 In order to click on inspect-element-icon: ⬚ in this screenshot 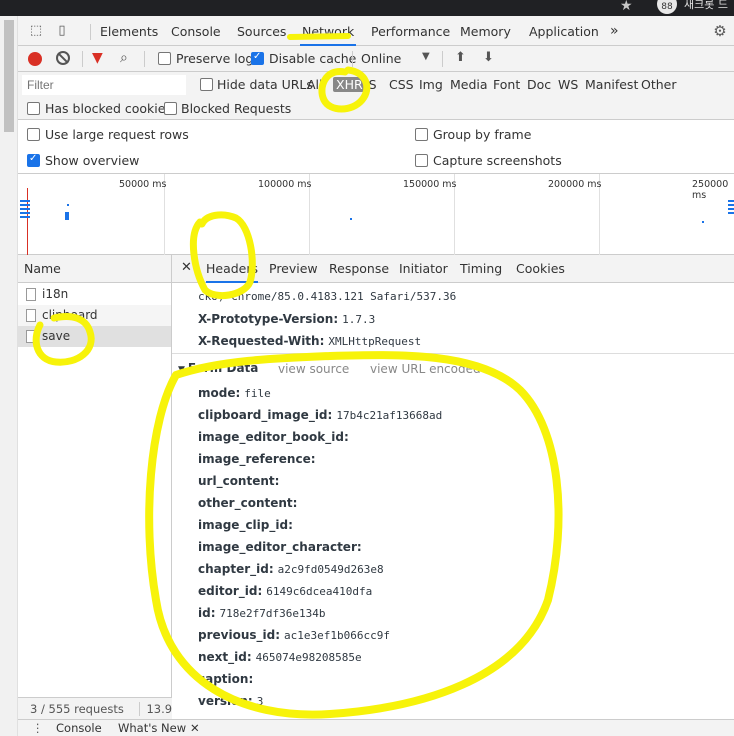, I will do `click(36, 31)`.